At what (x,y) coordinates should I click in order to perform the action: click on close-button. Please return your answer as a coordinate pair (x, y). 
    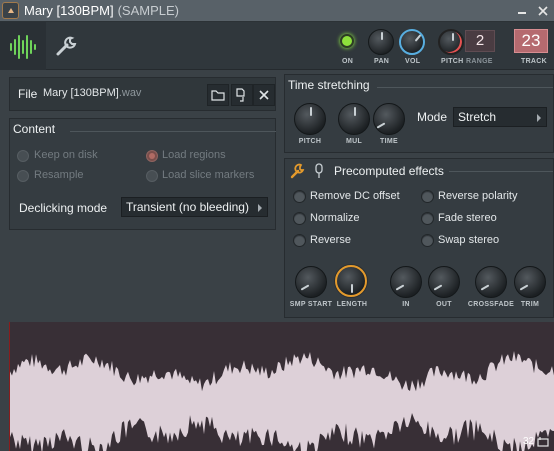
    Looking at the image, I should click on (543, 11).